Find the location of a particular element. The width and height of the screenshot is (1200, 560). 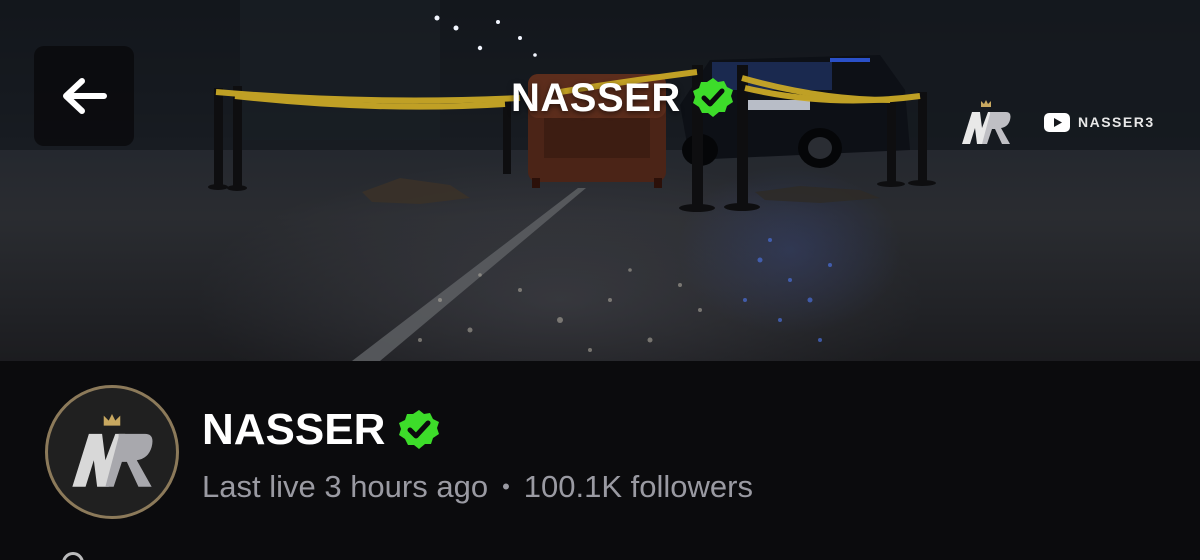

back-button is located at coordinates (84, 96).